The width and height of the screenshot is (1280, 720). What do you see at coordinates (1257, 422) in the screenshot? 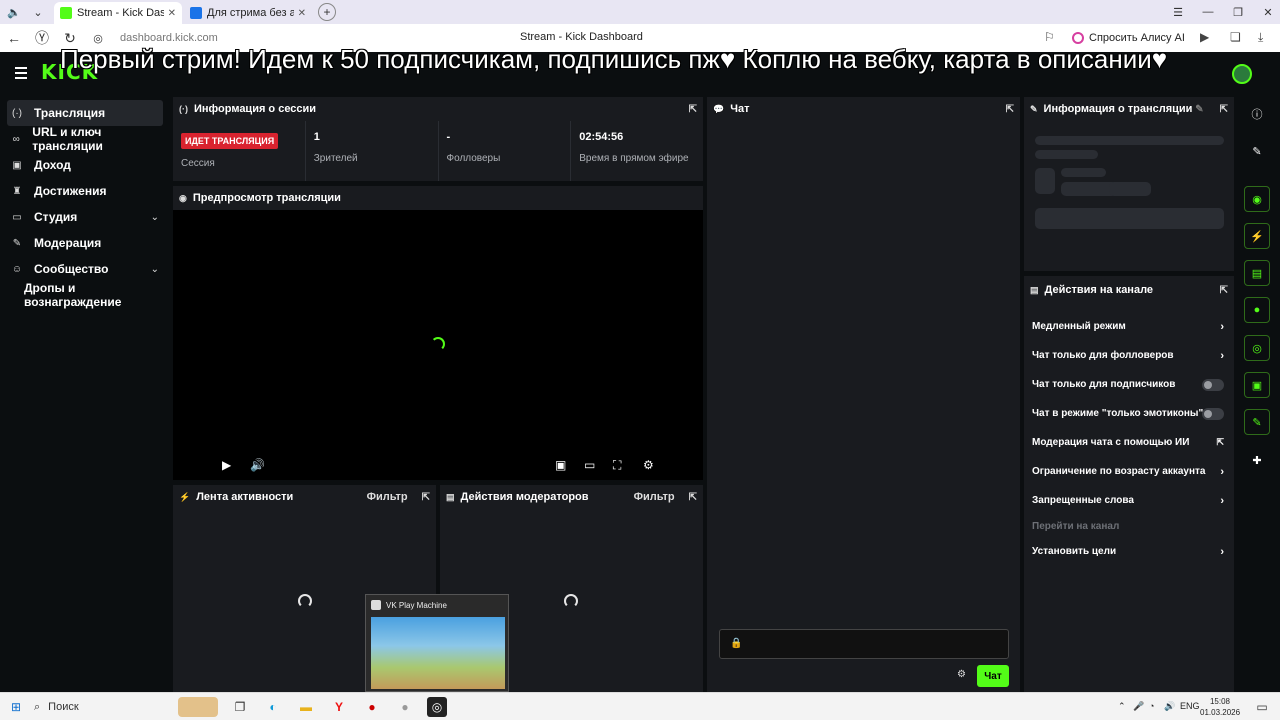
I see `wrench-icon: ✎` at bounding box center [1257, 422].